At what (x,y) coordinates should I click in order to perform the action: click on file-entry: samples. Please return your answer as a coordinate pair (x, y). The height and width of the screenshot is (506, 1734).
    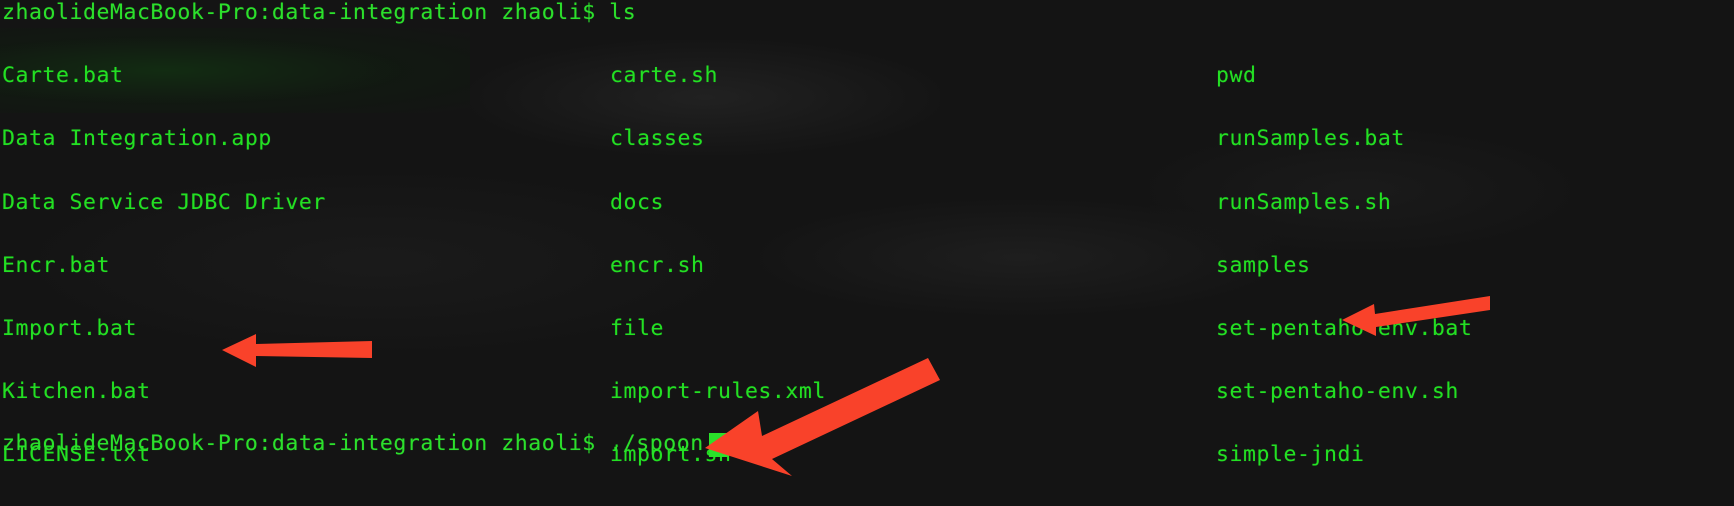
    Looking at the image, I should click on (1351, 265).